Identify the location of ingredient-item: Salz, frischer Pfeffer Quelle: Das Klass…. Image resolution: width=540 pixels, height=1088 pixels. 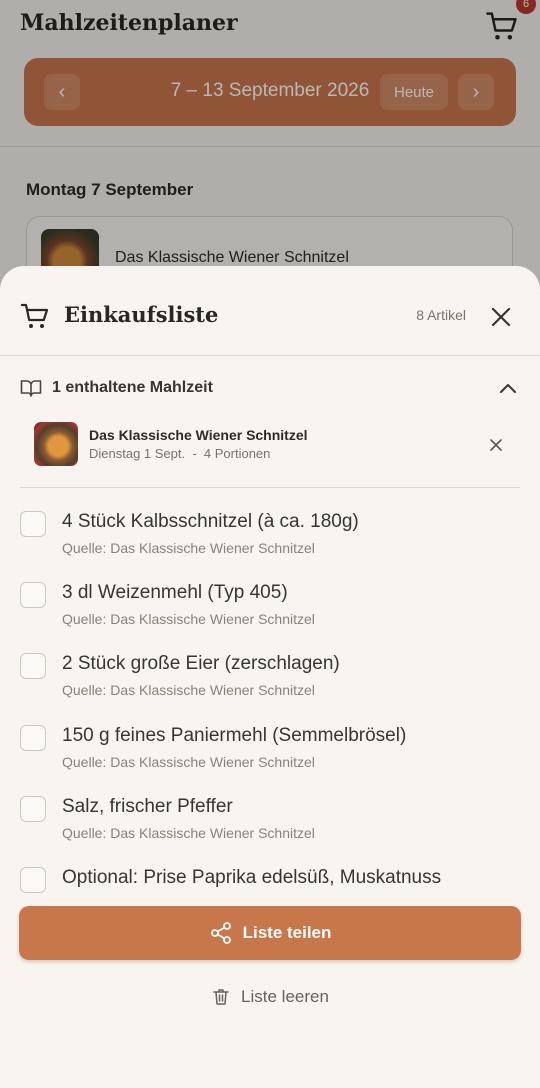
(270, 826).